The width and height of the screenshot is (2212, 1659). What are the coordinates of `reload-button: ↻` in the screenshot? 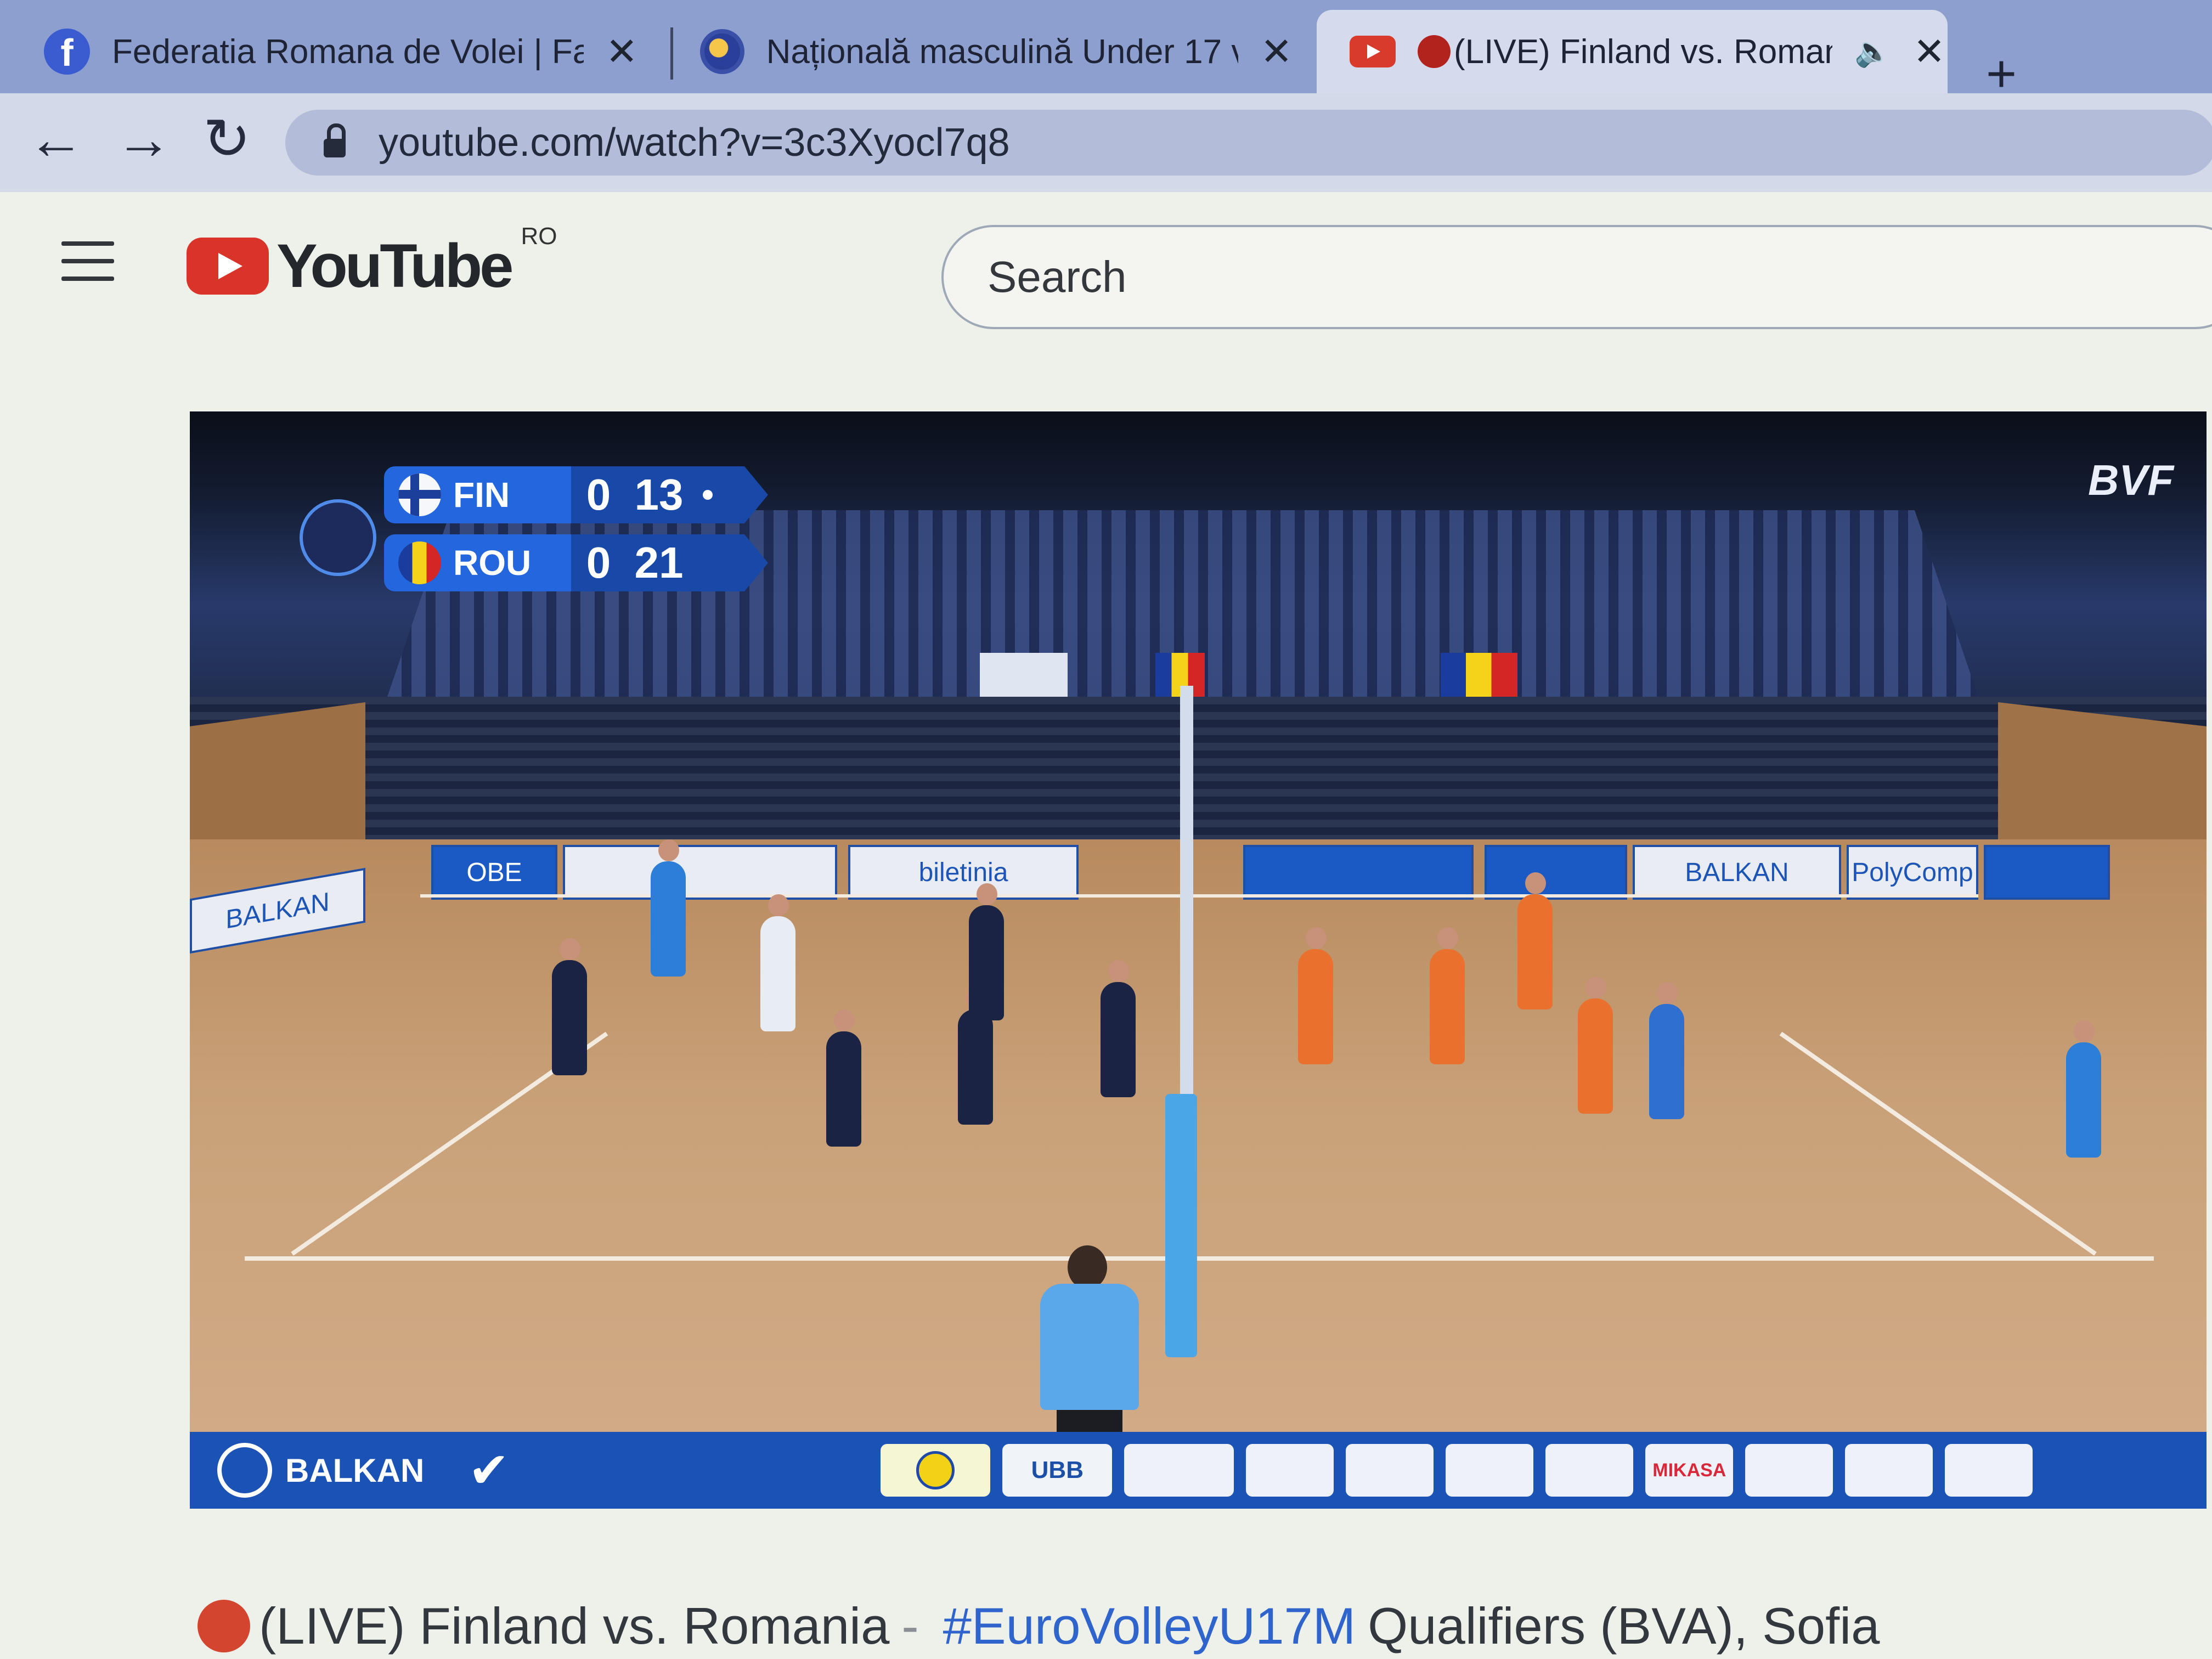 It's located at (227, 140).